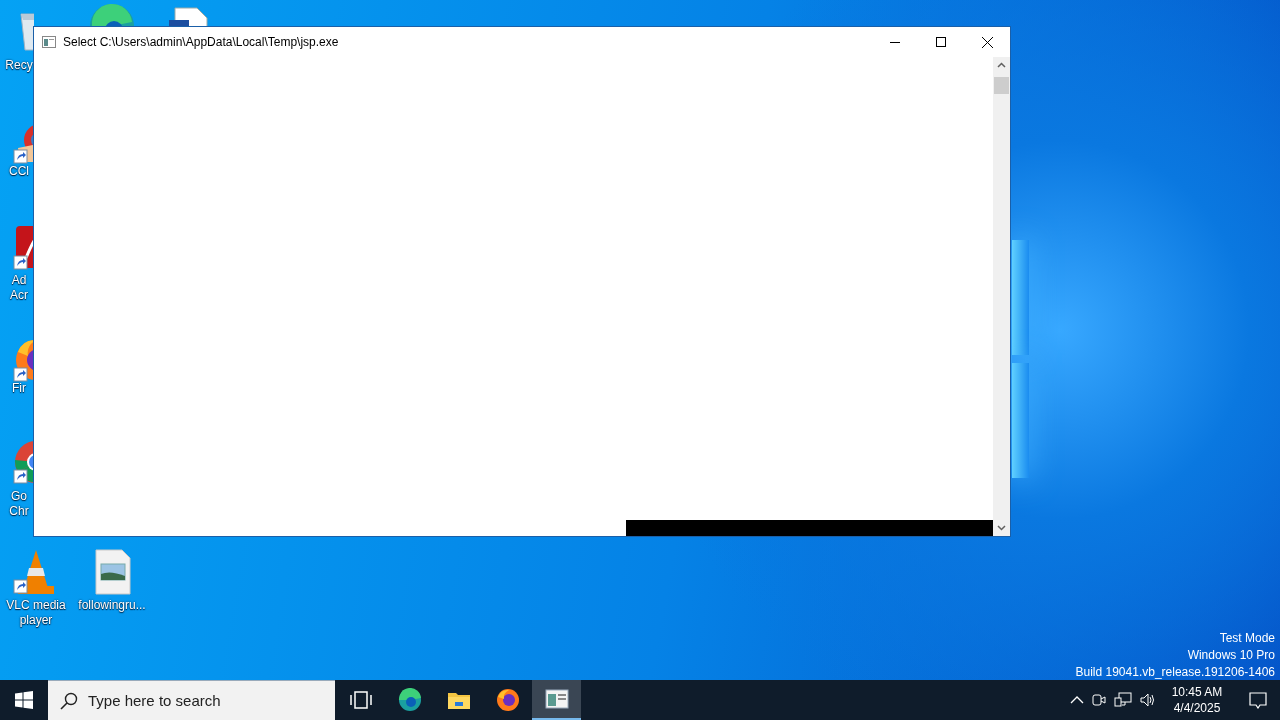 The width and height of the screenshot is (1280, 720). Describe the element at coordinates (1001, 296) in the screenshot. I see `scrollbar` at that location.